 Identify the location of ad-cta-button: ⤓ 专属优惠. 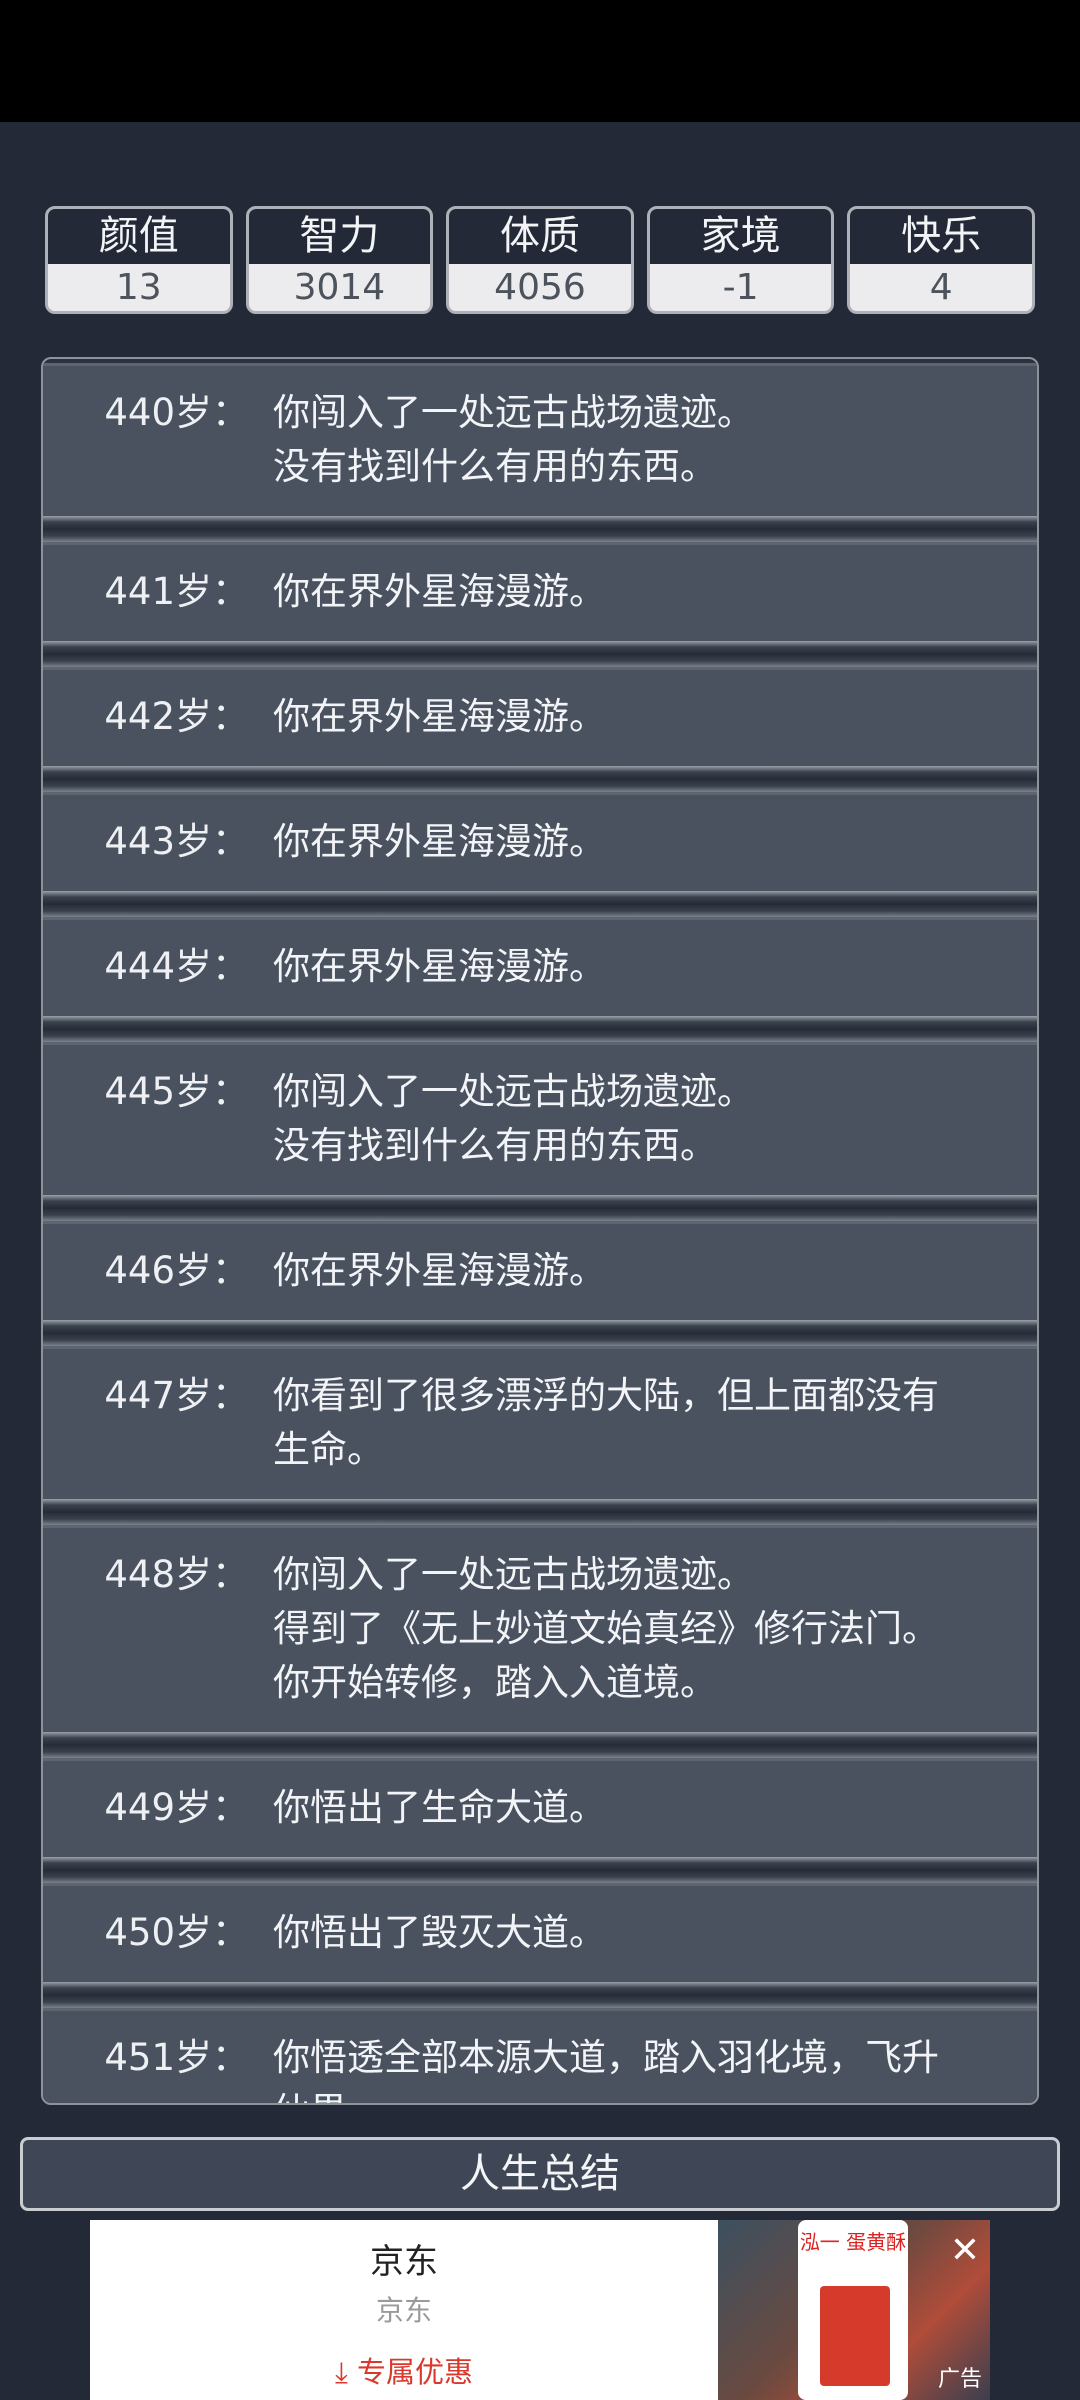
(404, 2370).